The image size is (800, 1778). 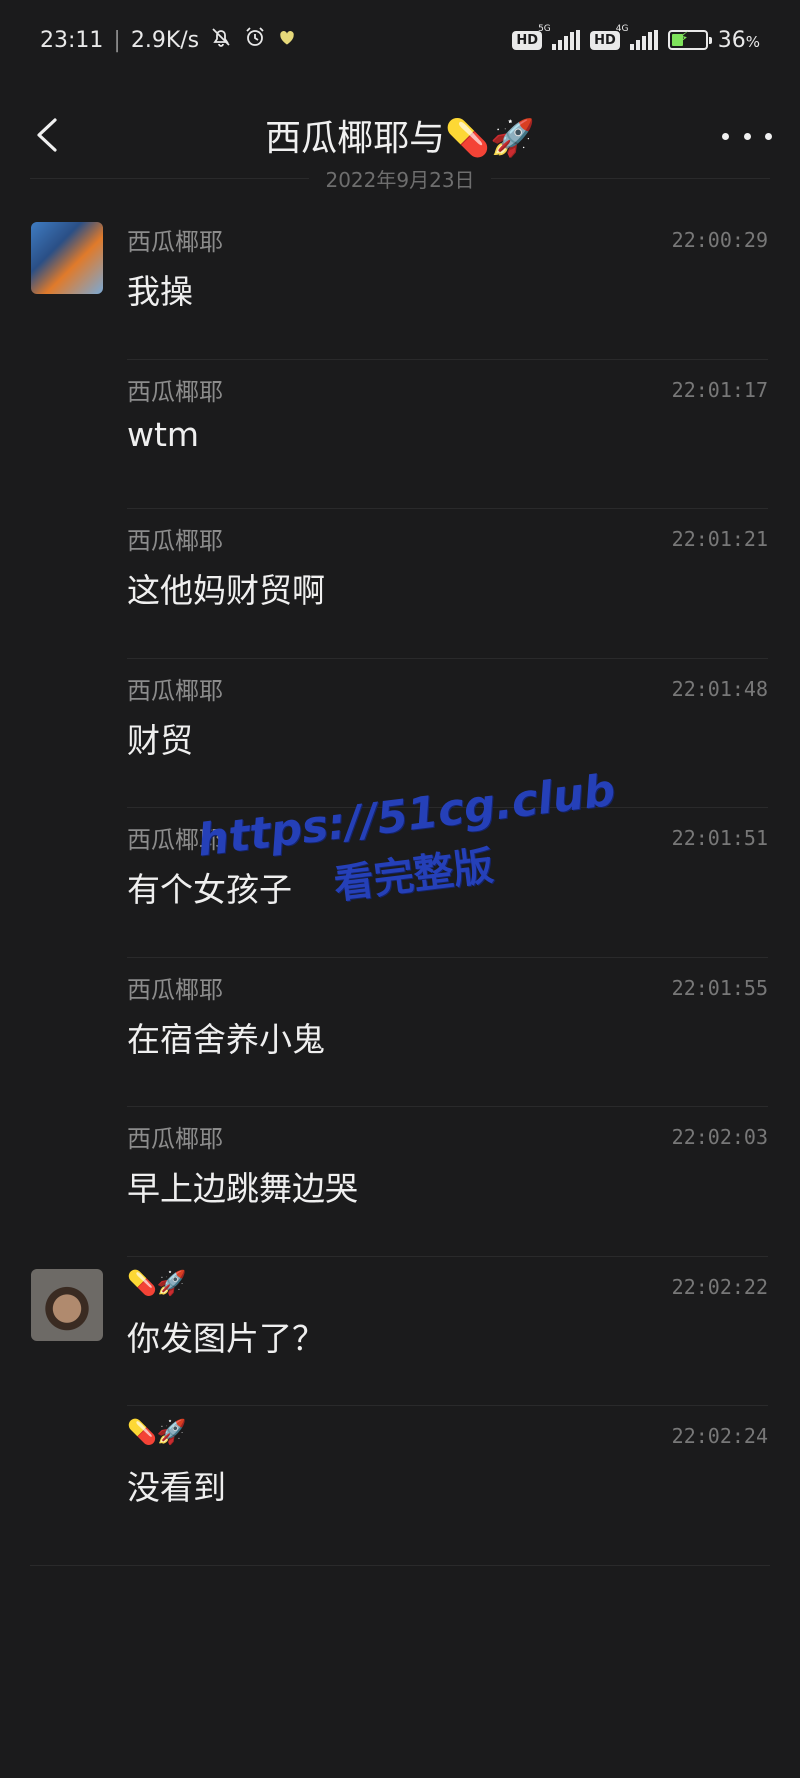 What do you see at coordinates (683, 37) in the screenshot?
I see `charging-icon: ⚡` at bounding box center [683, 37].